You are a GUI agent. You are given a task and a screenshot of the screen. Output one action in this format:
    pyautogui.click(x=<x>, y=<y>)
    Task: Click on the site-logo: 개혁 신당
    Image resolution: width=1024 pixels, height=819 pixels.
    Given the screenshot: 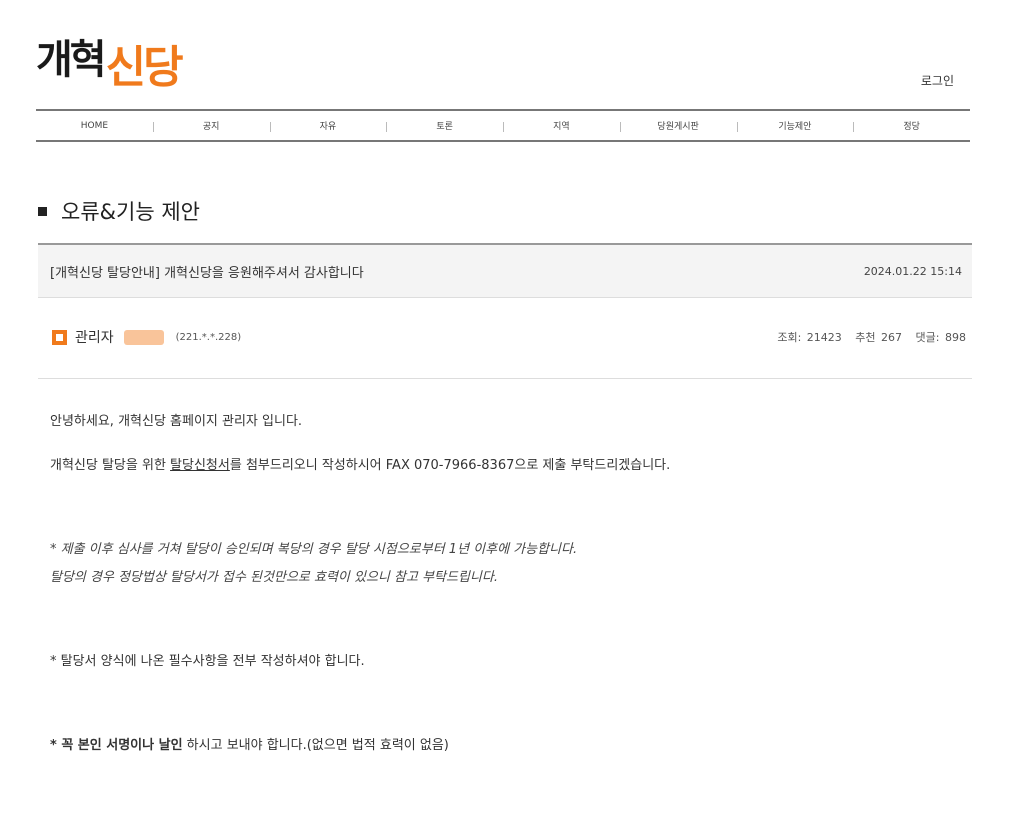 What is the action you would take?
    pyautogui.click(x=110, y=57)
    